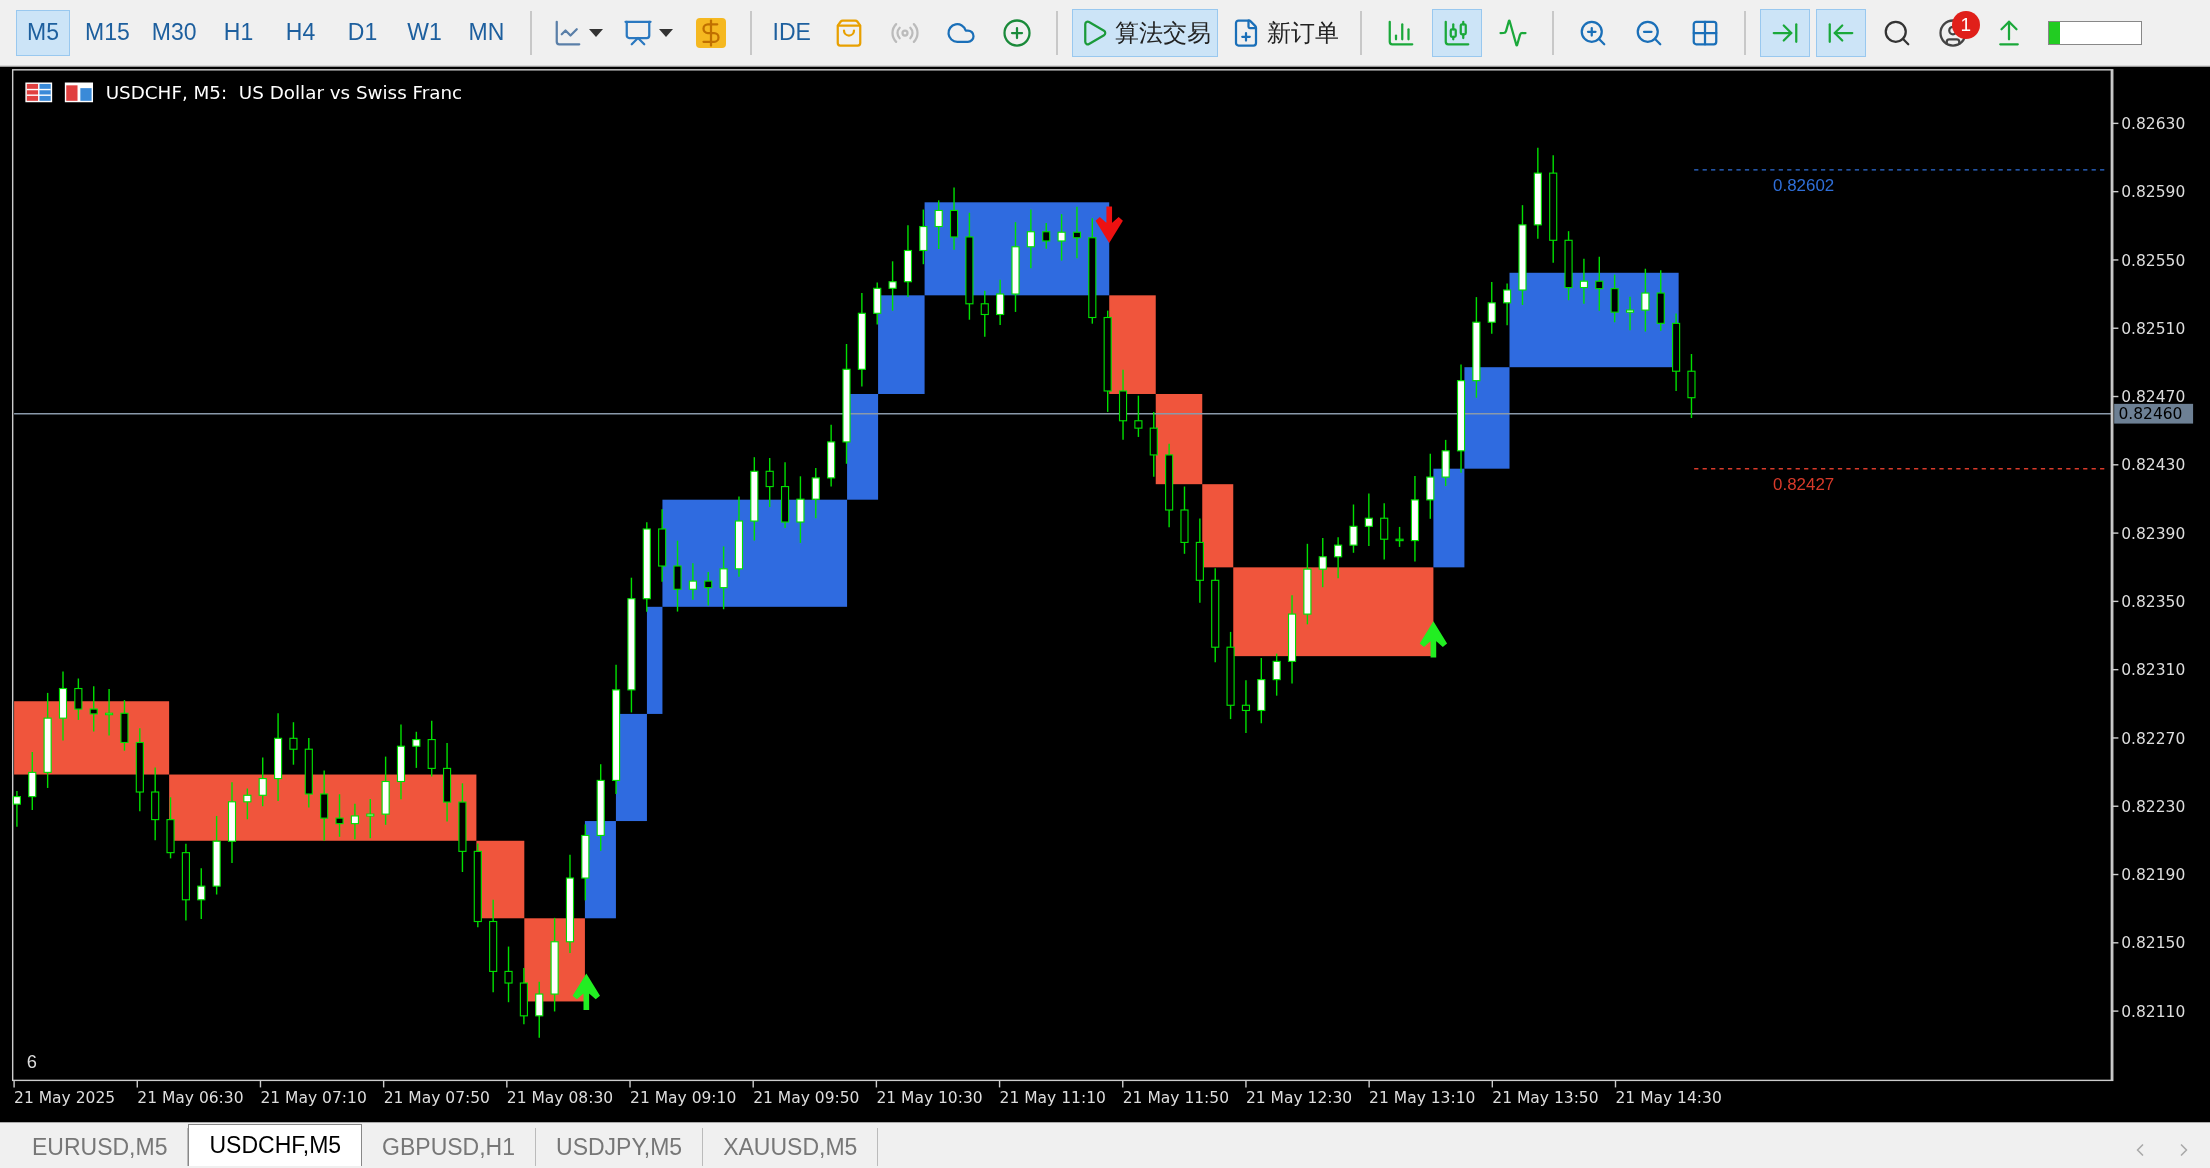 The image size is (2210, 1168). I want to click on time-axis-label: 21 May 09:10, so click(683, 1098).